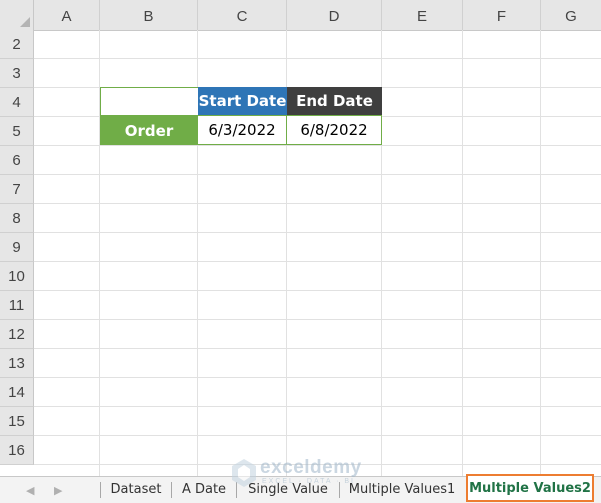 This screenshot has width=601, height=503. I want to click on select-all-corner, so click(17, 15).